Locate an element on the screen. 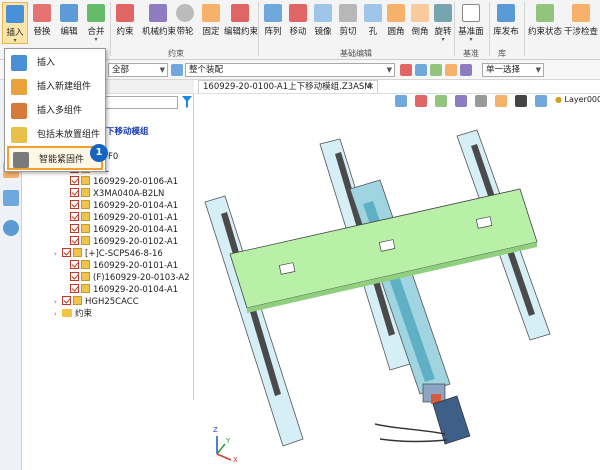  insert-button: 插入 ▾ is located at coordinates (15, 23).